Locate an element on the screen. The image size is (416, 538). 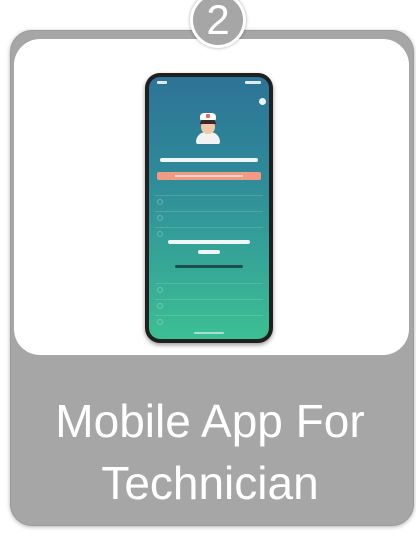
screen-accent-button is located at coordinates (209, 176).